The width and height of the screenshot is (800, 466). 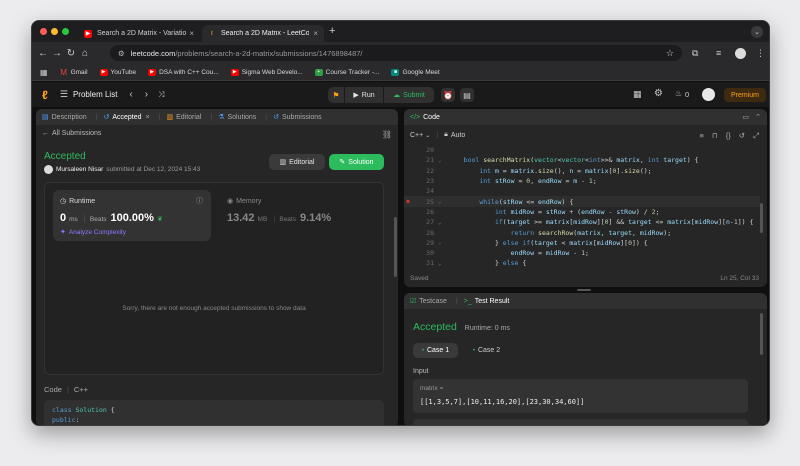 I want to click on apps-grid-icon: ▦, so click(x=44, y=72).